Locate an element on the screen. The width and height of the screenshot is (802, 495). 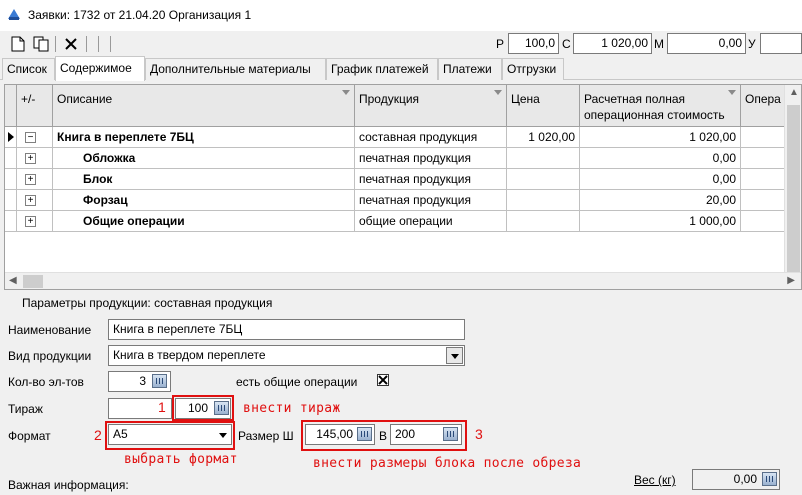
weight-label: Вес (кг) is located at coordinates (655, 480).